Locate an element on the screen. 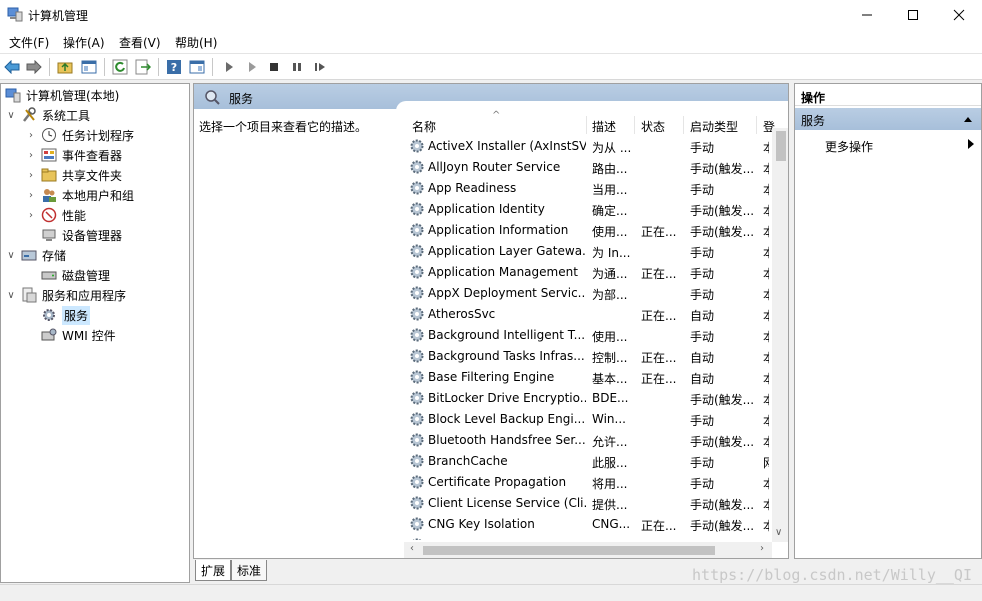 The image size is (982, 601). service-name: Application Identity is located at coordinates (486, 209).